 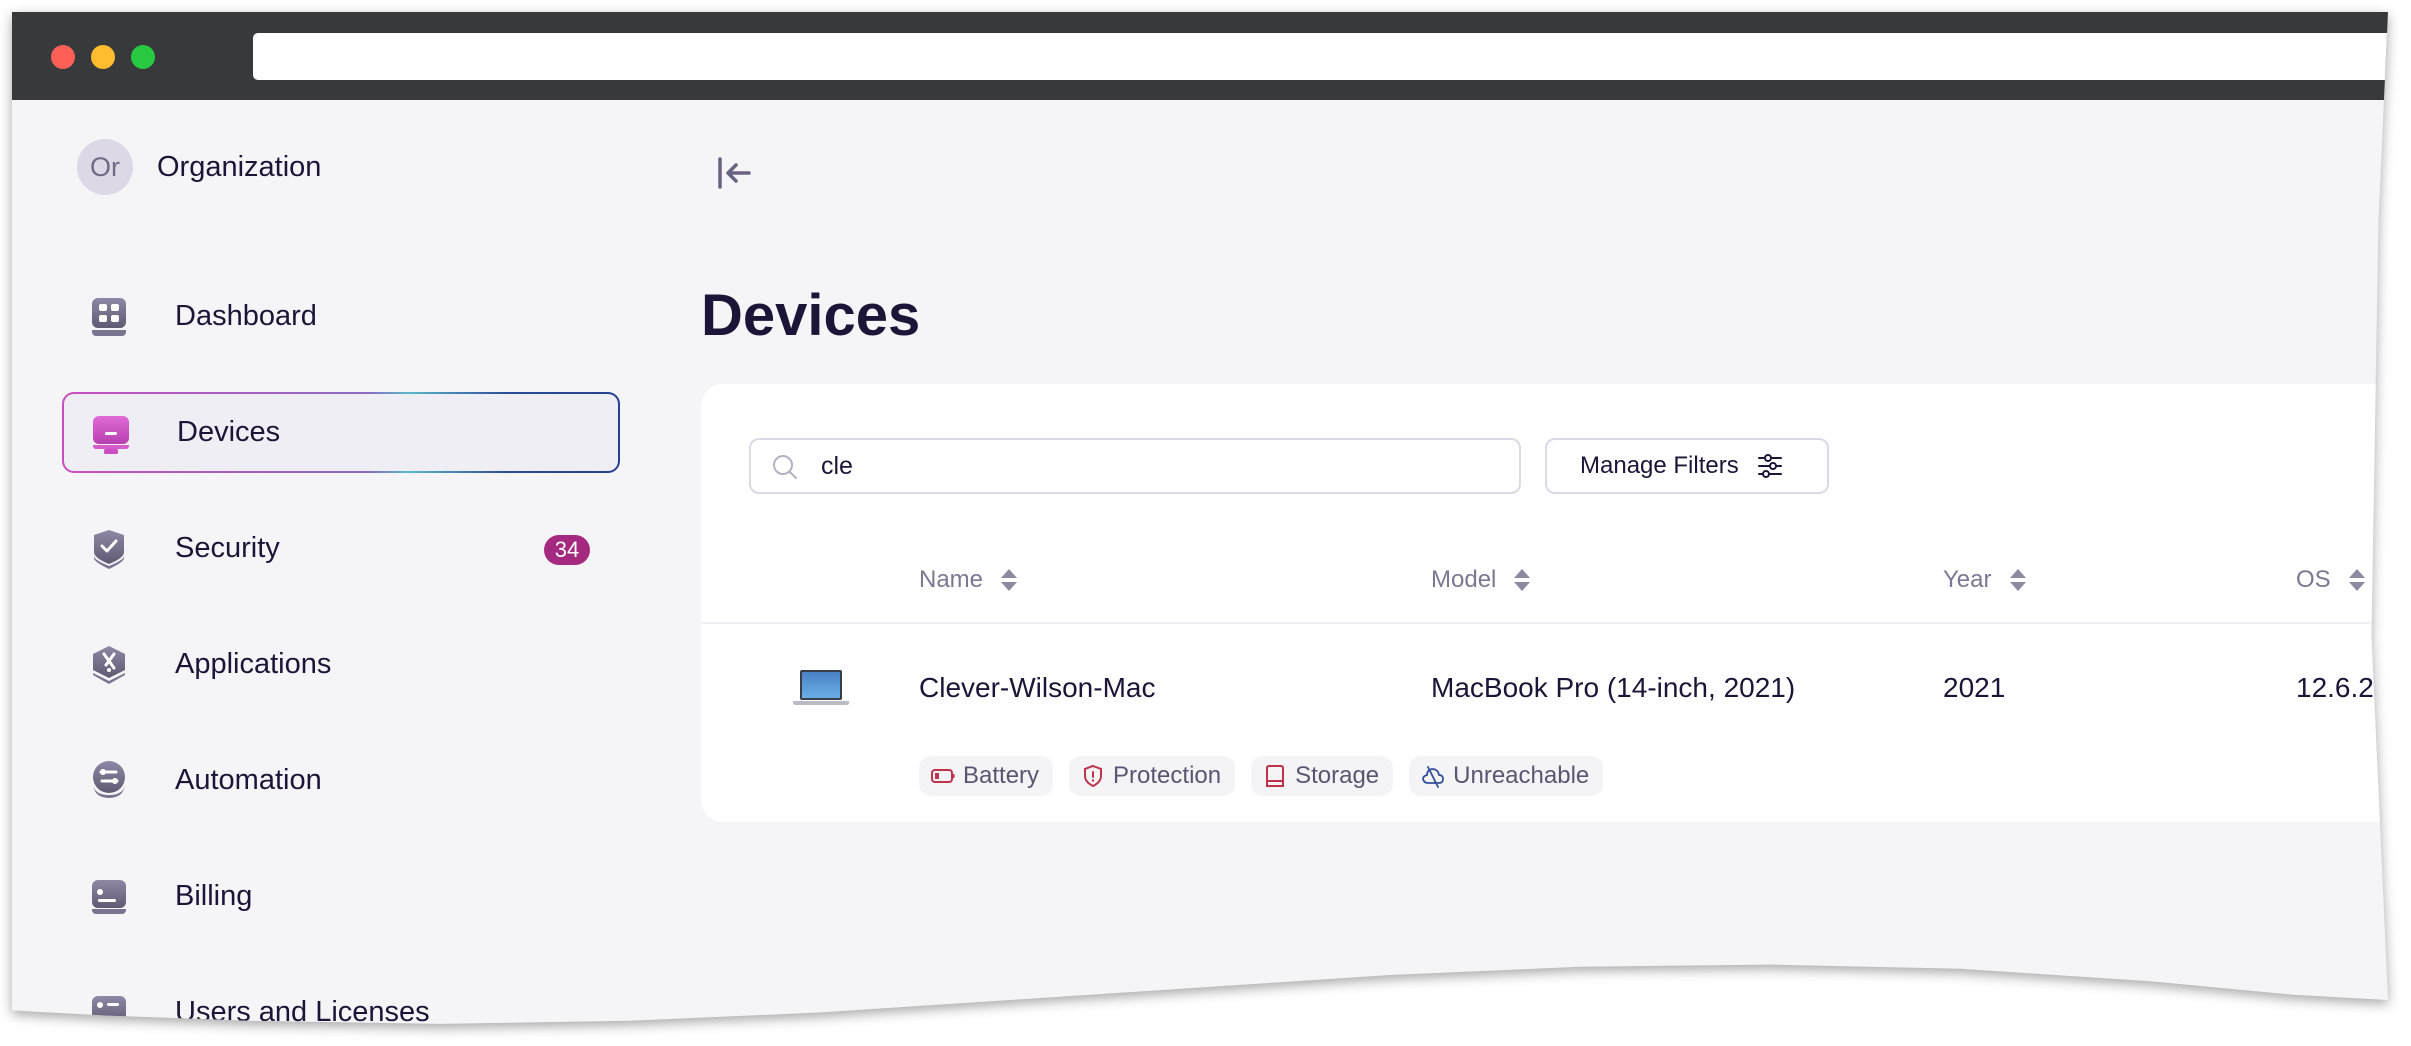 What do you see at coordinates (1275, 776) in the screenshot?
I see `storage-icon` at bounding box center [1275, 776].